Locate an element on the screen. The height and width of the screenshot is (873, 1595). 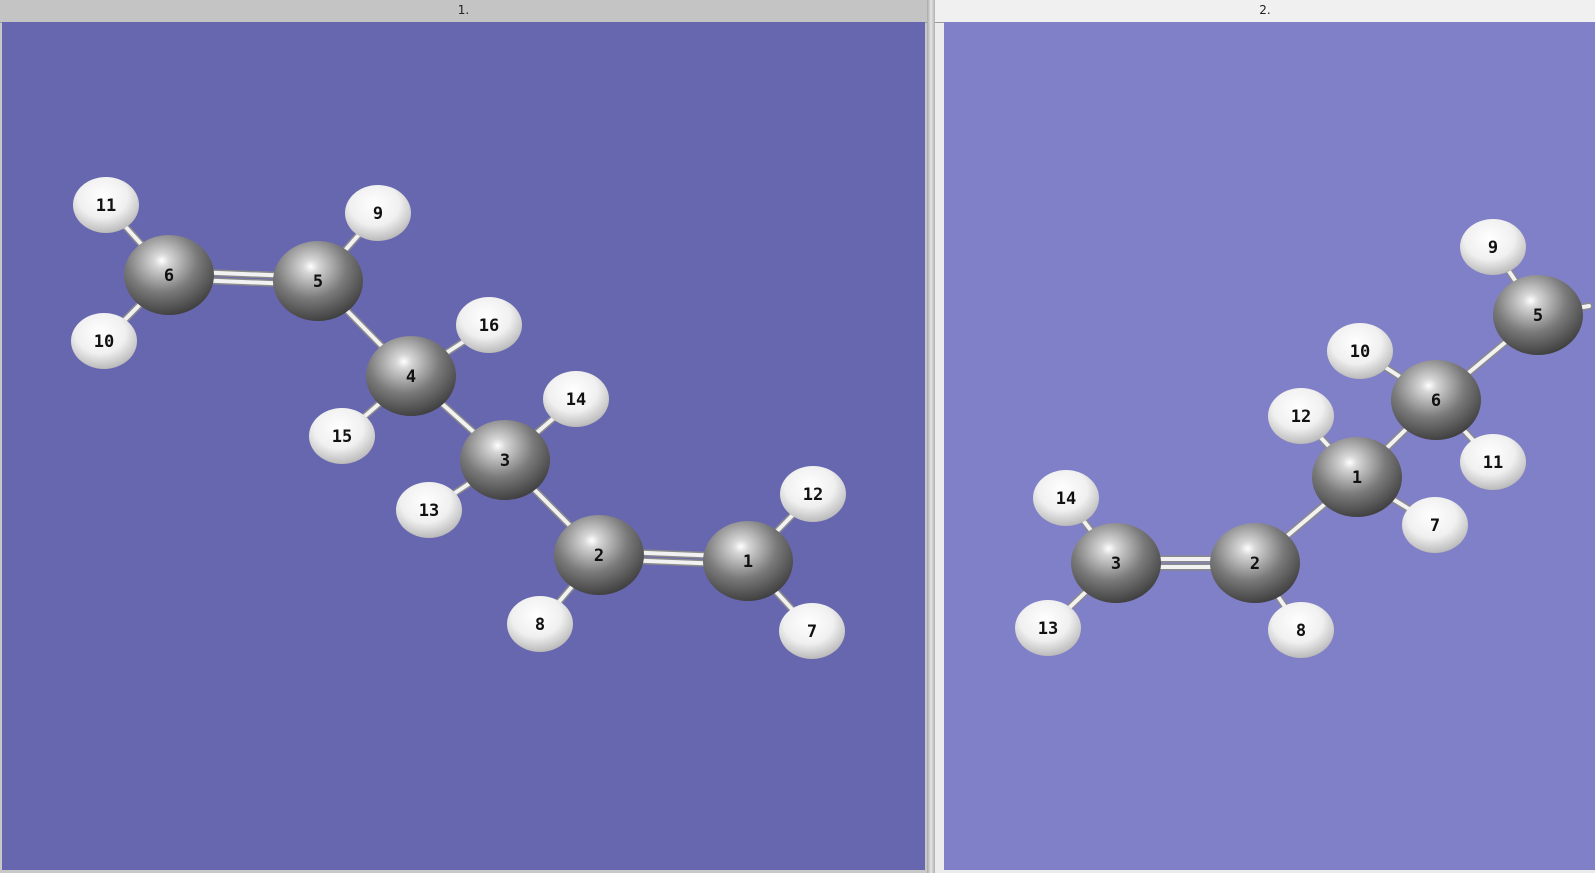
carbon-atom-4: 4 is located at coordinates (411, 376).